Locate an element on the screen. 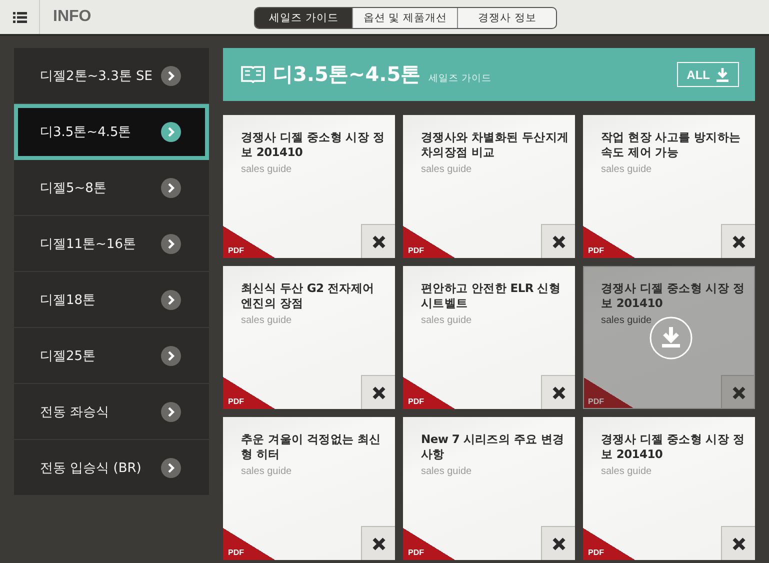  card-title: 편안하고 안전한 ELR 신형 시트벨트 is located at coordinates (491, 296).